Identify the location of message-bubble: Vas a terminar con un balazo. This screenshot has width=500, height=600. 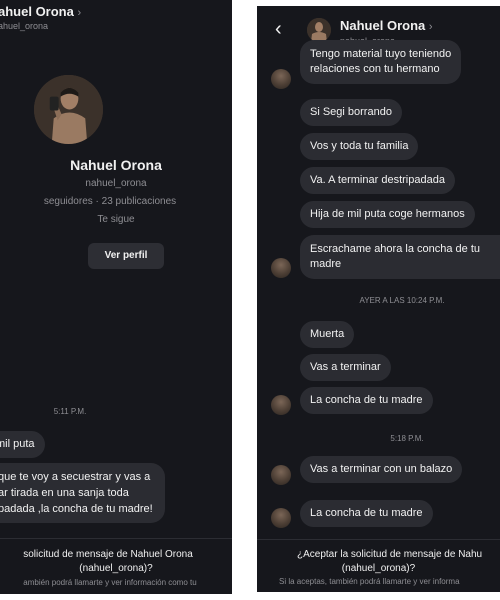
(381, 469).